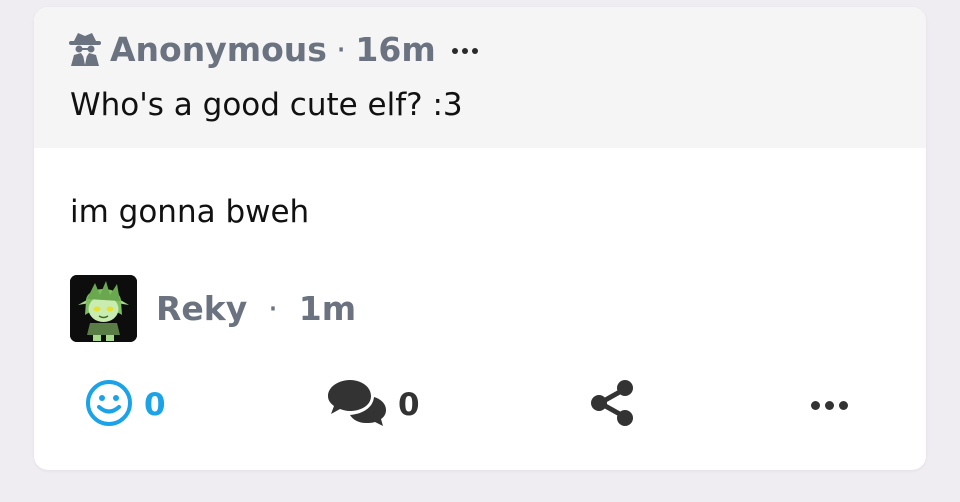  What do you see at coordinates (218, 49) in the screenshot?
I see `quoted-author: Anonymous` at bounding box center [218, 49].